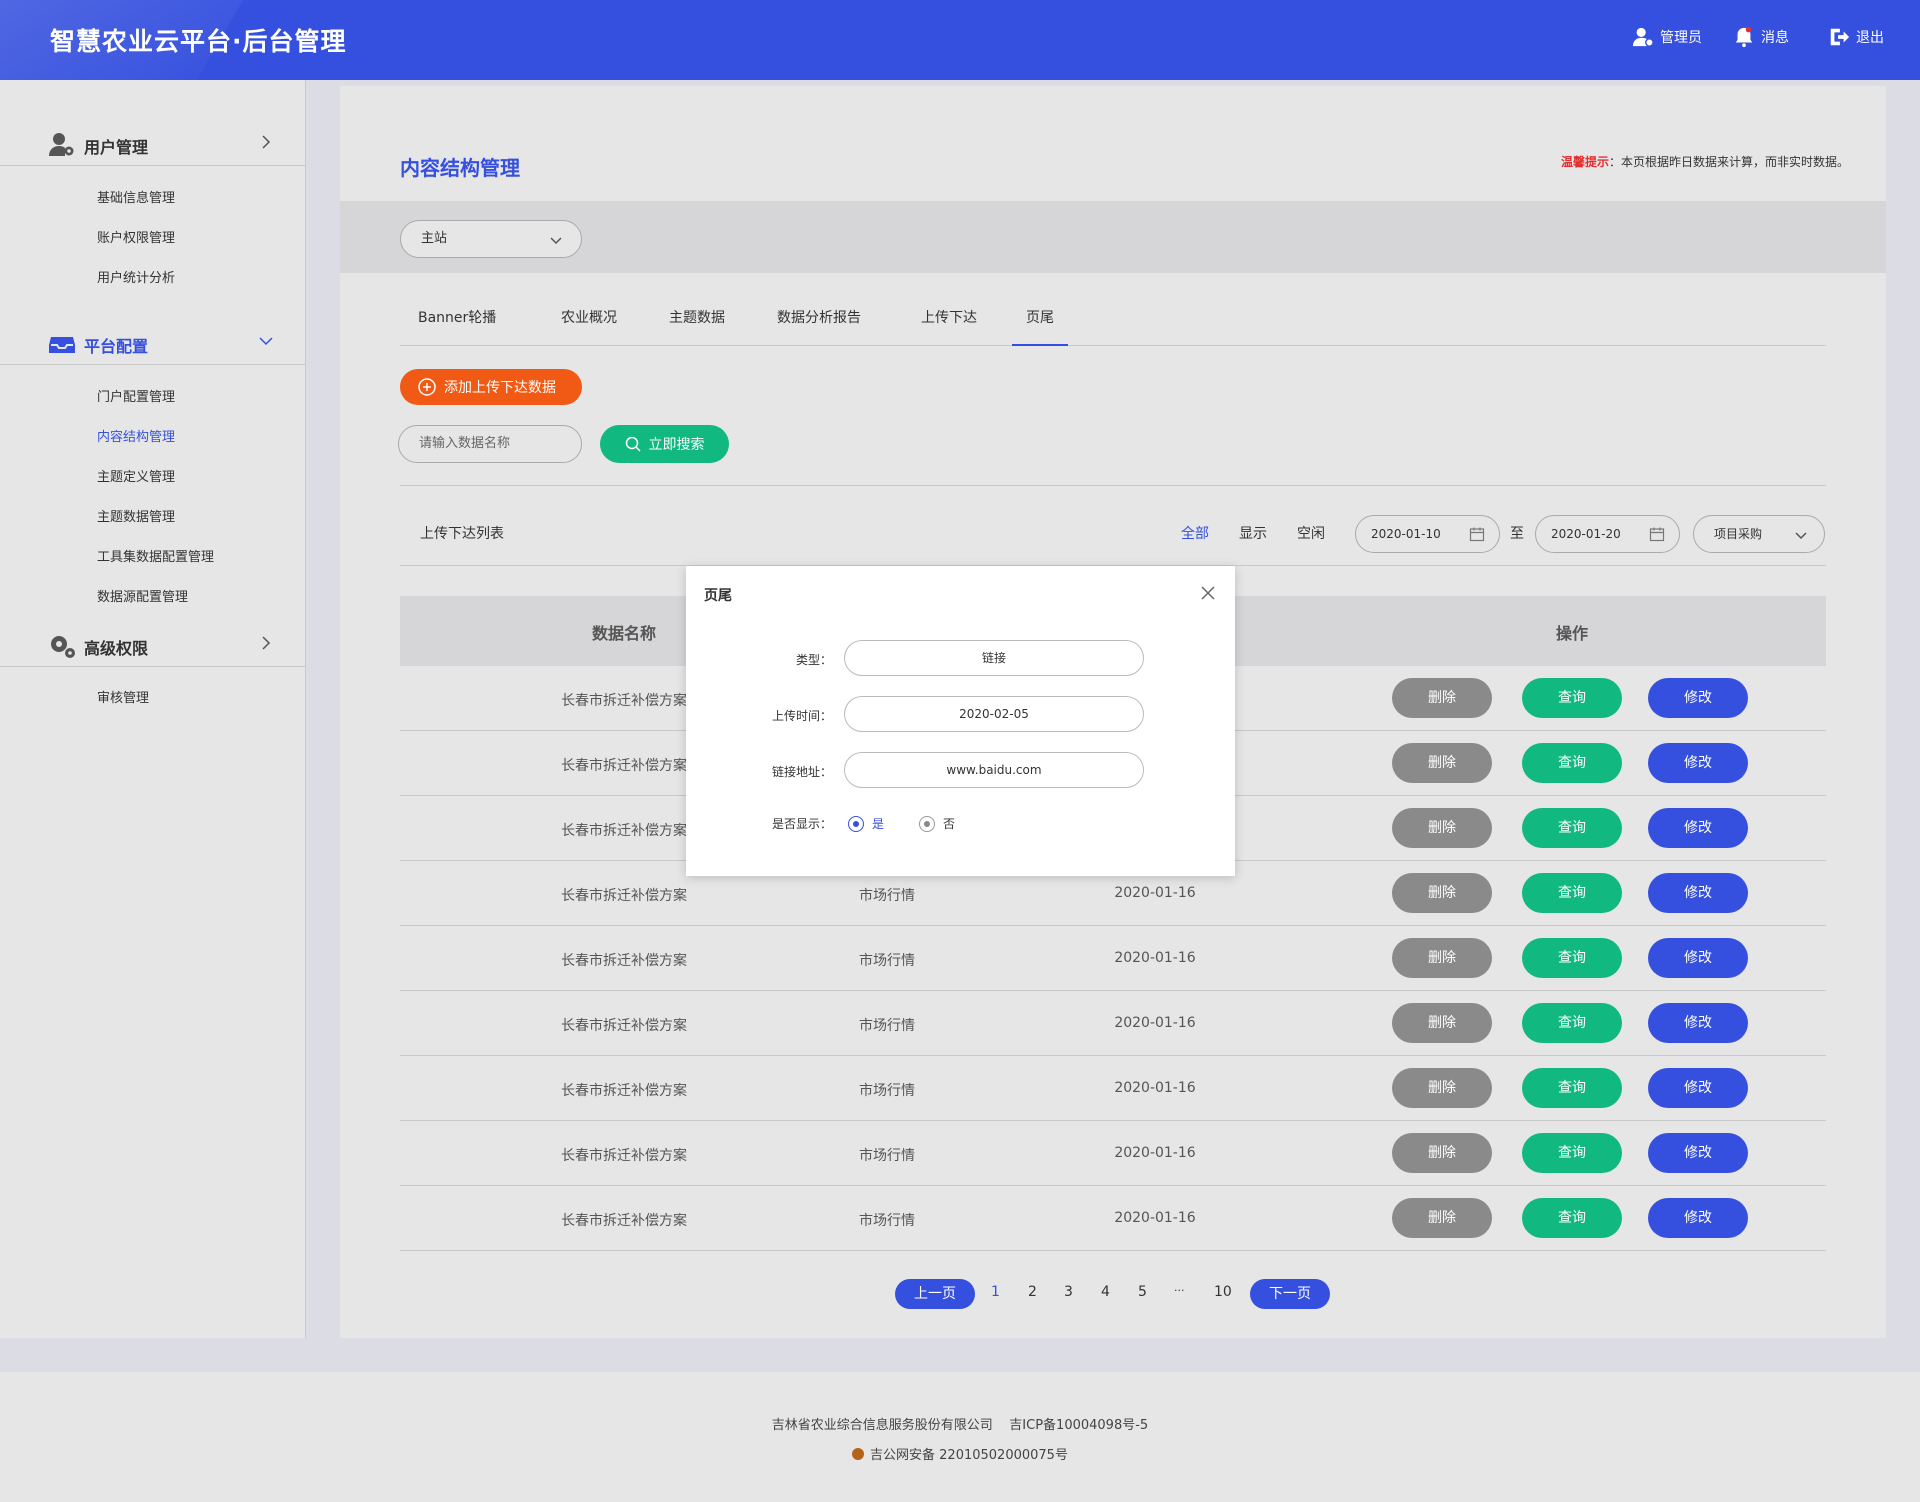 The width and height of the screenshot is (1920, 1502). What do you see at coordinates (136, 395) in the screenshot?
I see `sidebar-item-portal-config: 门户配置管理` at bounding box center [136, 395].